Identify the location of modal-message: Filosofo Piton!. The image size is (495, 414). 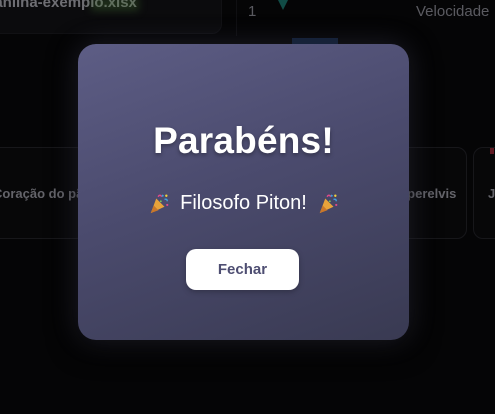
(243, 203).